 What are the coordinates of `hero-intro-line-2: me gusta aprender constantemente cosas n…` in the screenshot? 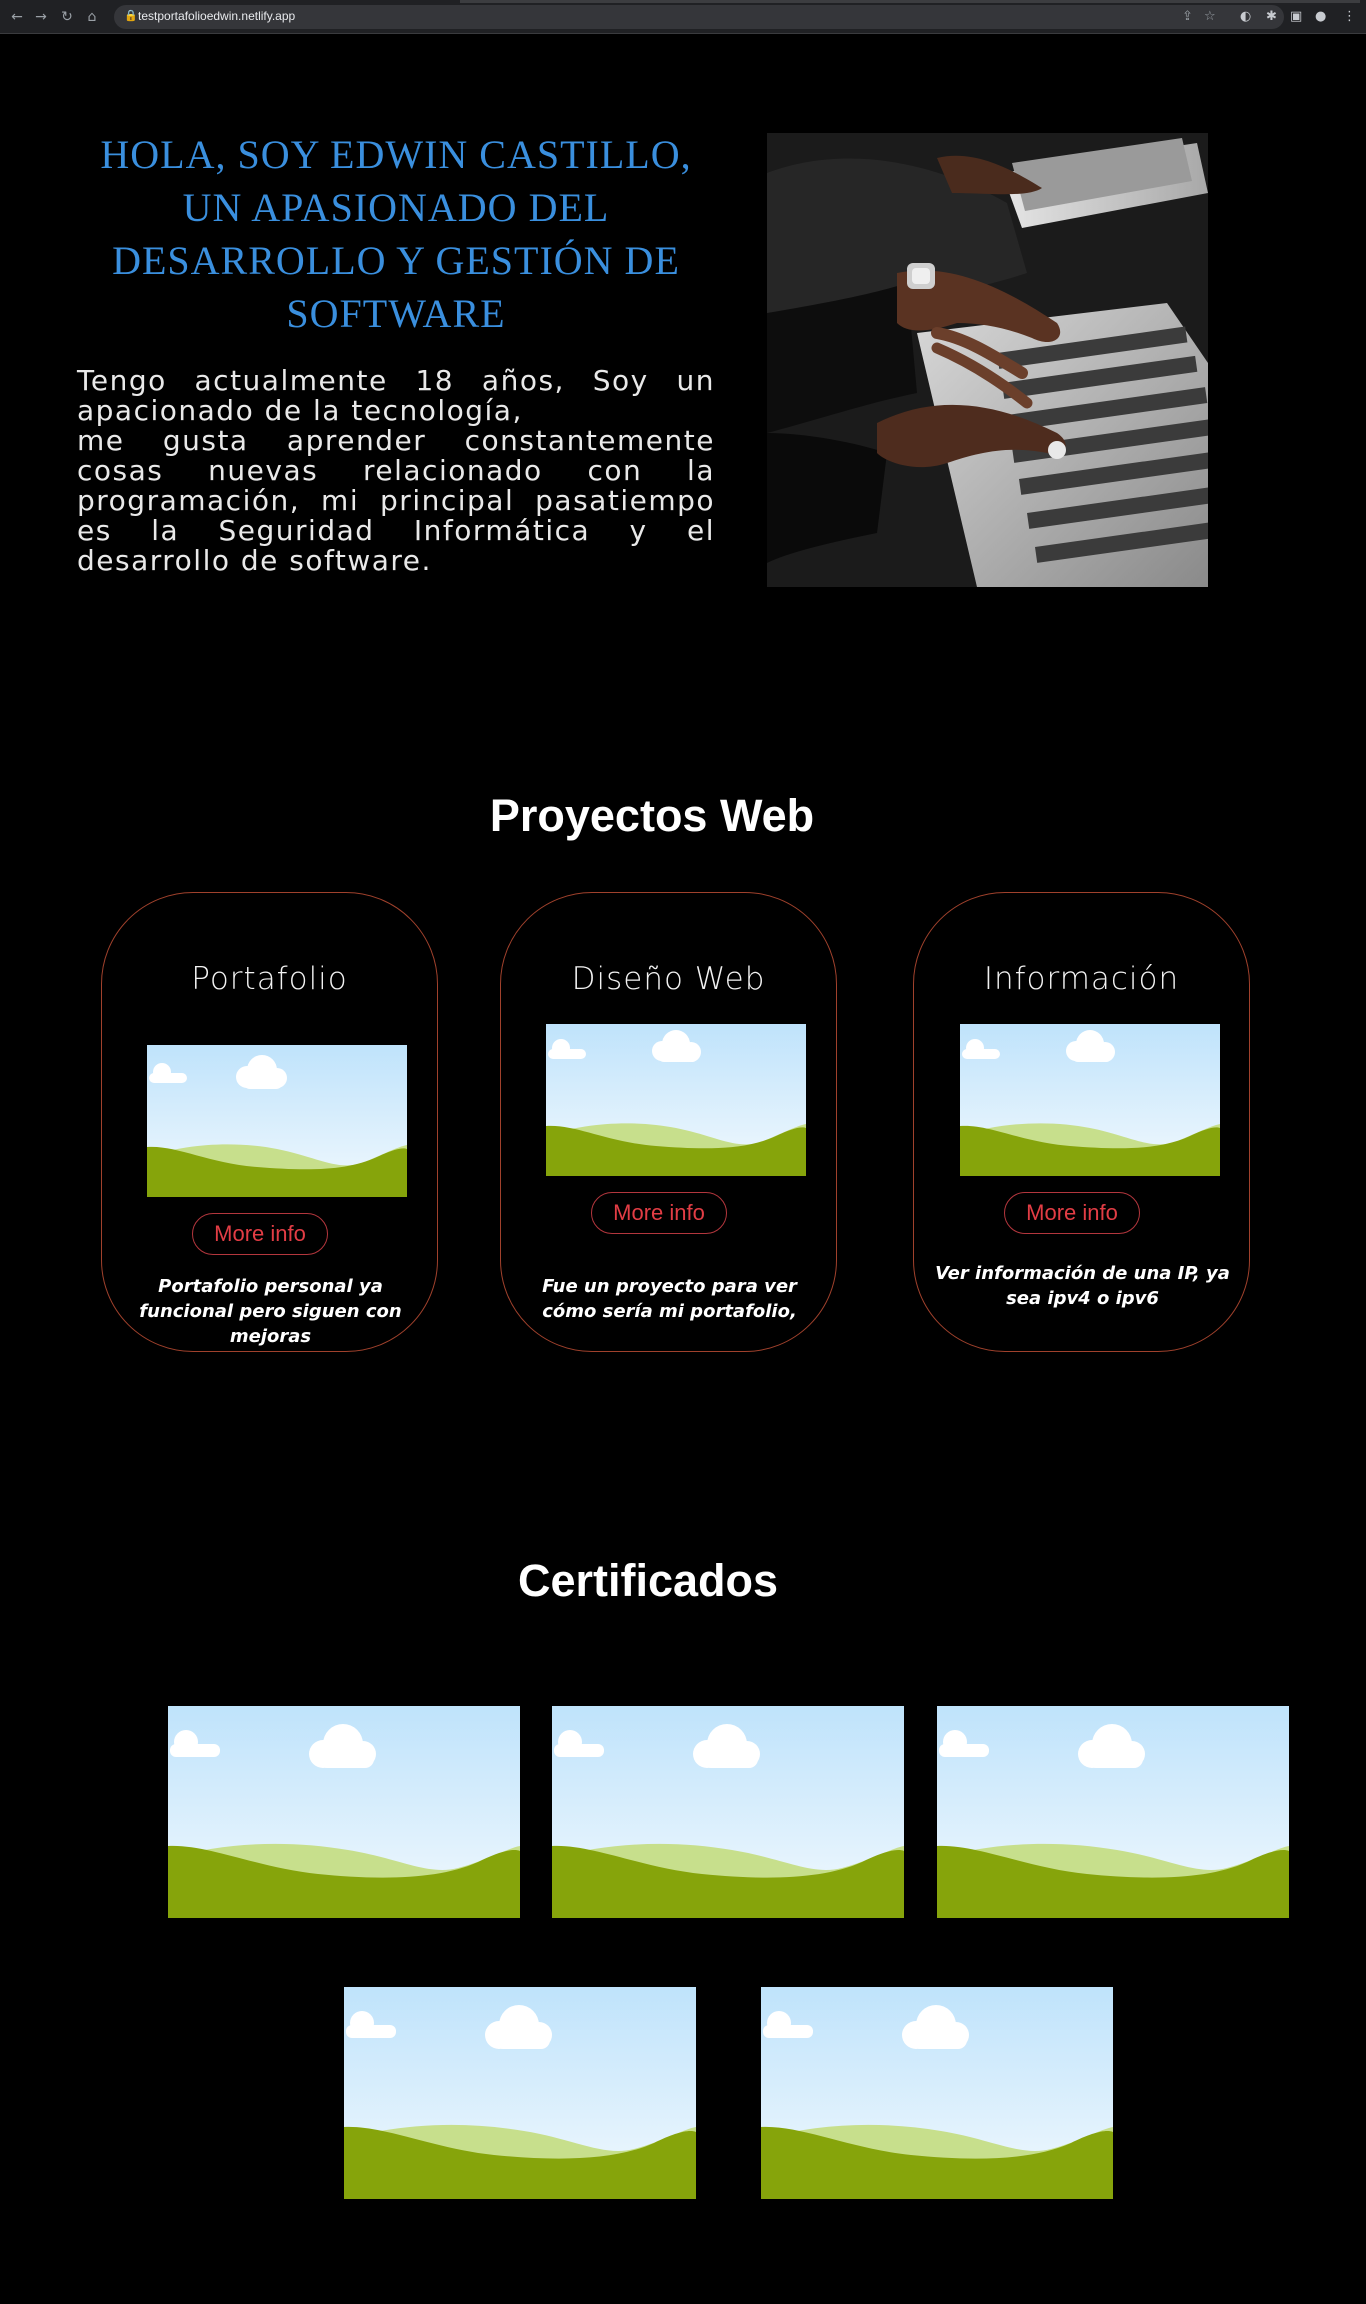 It's located at (396, 500).